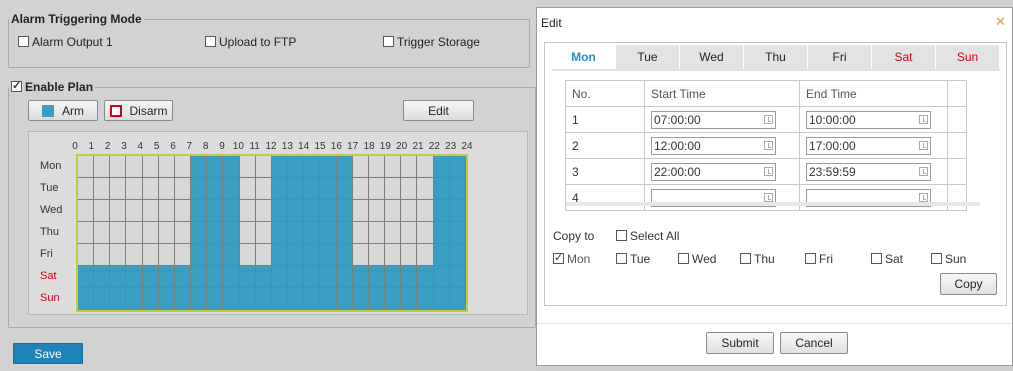 Image resolution: width=1013 pixels, height=371 pixels. What do you see at coordinates (388, 41) in the screenshot?
I see `trigger-storage-checkbox` at bounding box center [388, 41].